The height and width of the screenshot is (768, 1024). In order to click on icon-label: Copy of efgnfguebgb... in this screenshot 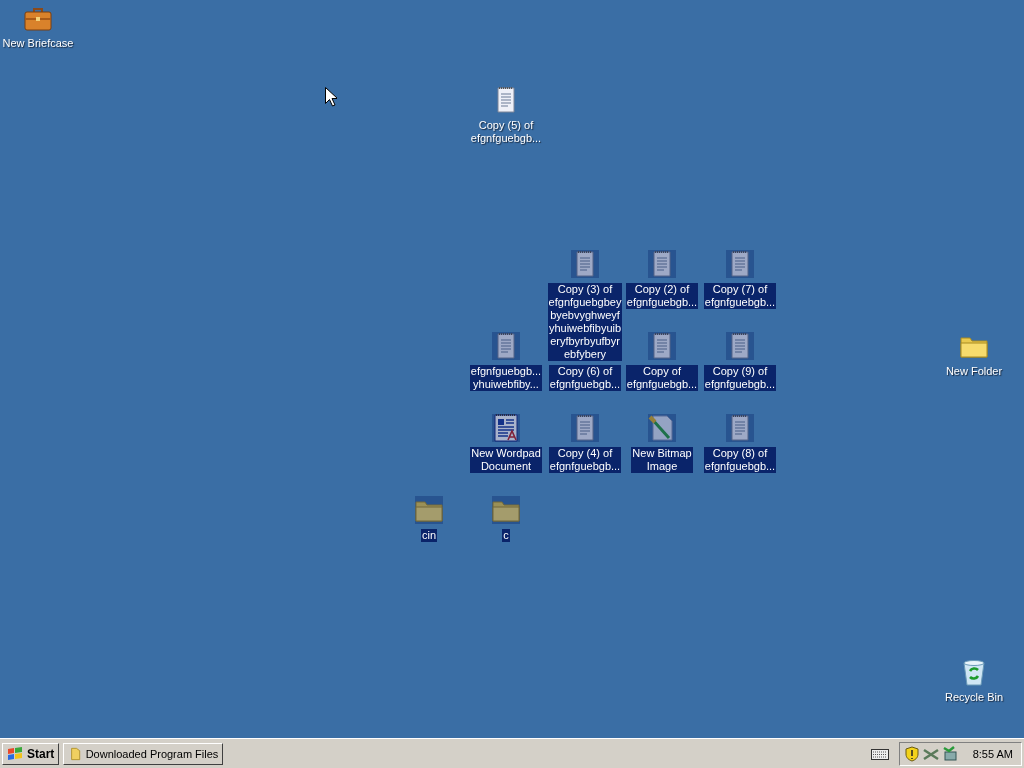, I will do `click(662, 378)`.